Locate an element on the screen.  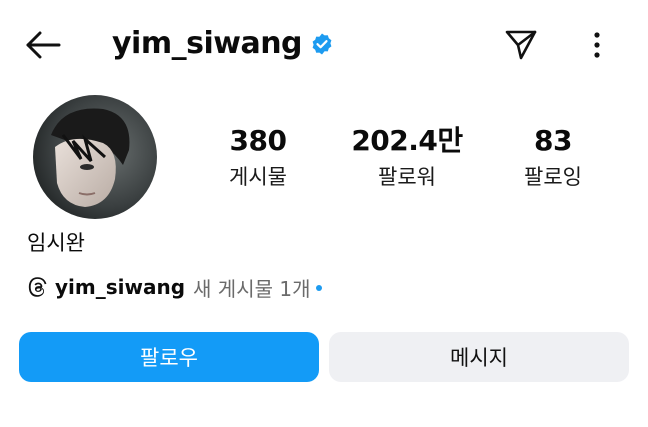
profile-display-name: 임시완 is located at coordinates (56, 243).